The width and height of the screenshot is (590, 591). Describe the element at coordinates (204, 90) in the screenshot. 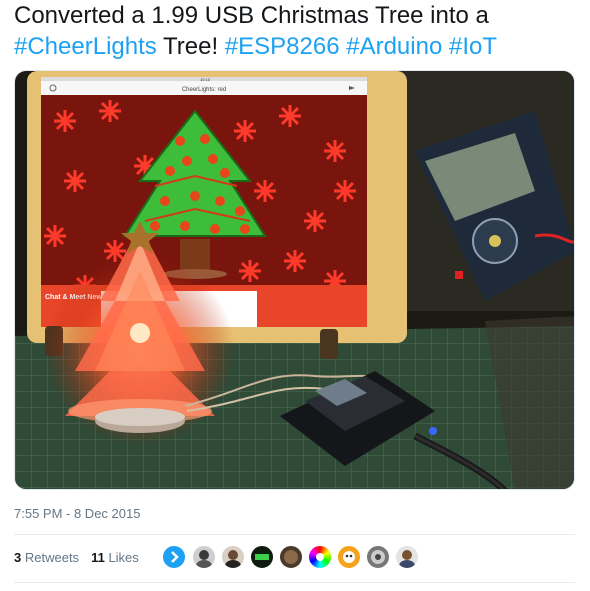

I see `tablet-header-title: CheerLights: red` at that location.